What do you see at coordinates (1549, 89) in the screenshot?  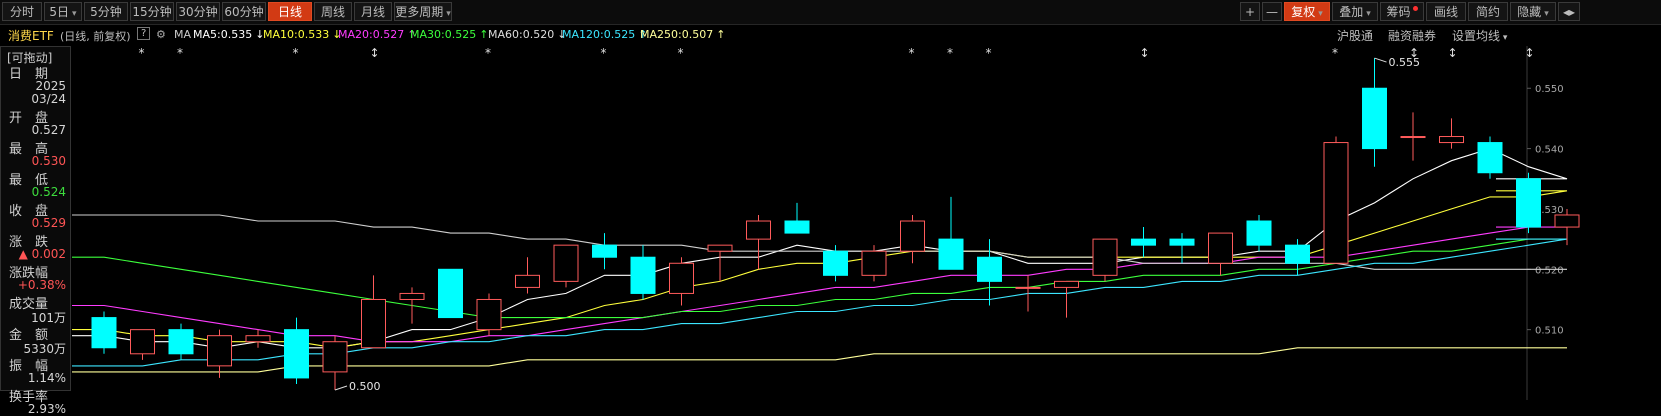 I see `y-tick-label: 0.550` at bounding box center [1549, 89].